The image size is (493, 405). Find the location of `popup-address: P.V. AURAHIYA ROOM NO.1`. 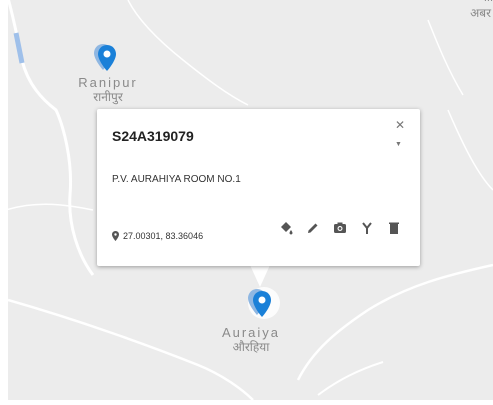

popup-address: P.V. AURAHIYA ROOM NO.1 is located at coordinates (176, 179).